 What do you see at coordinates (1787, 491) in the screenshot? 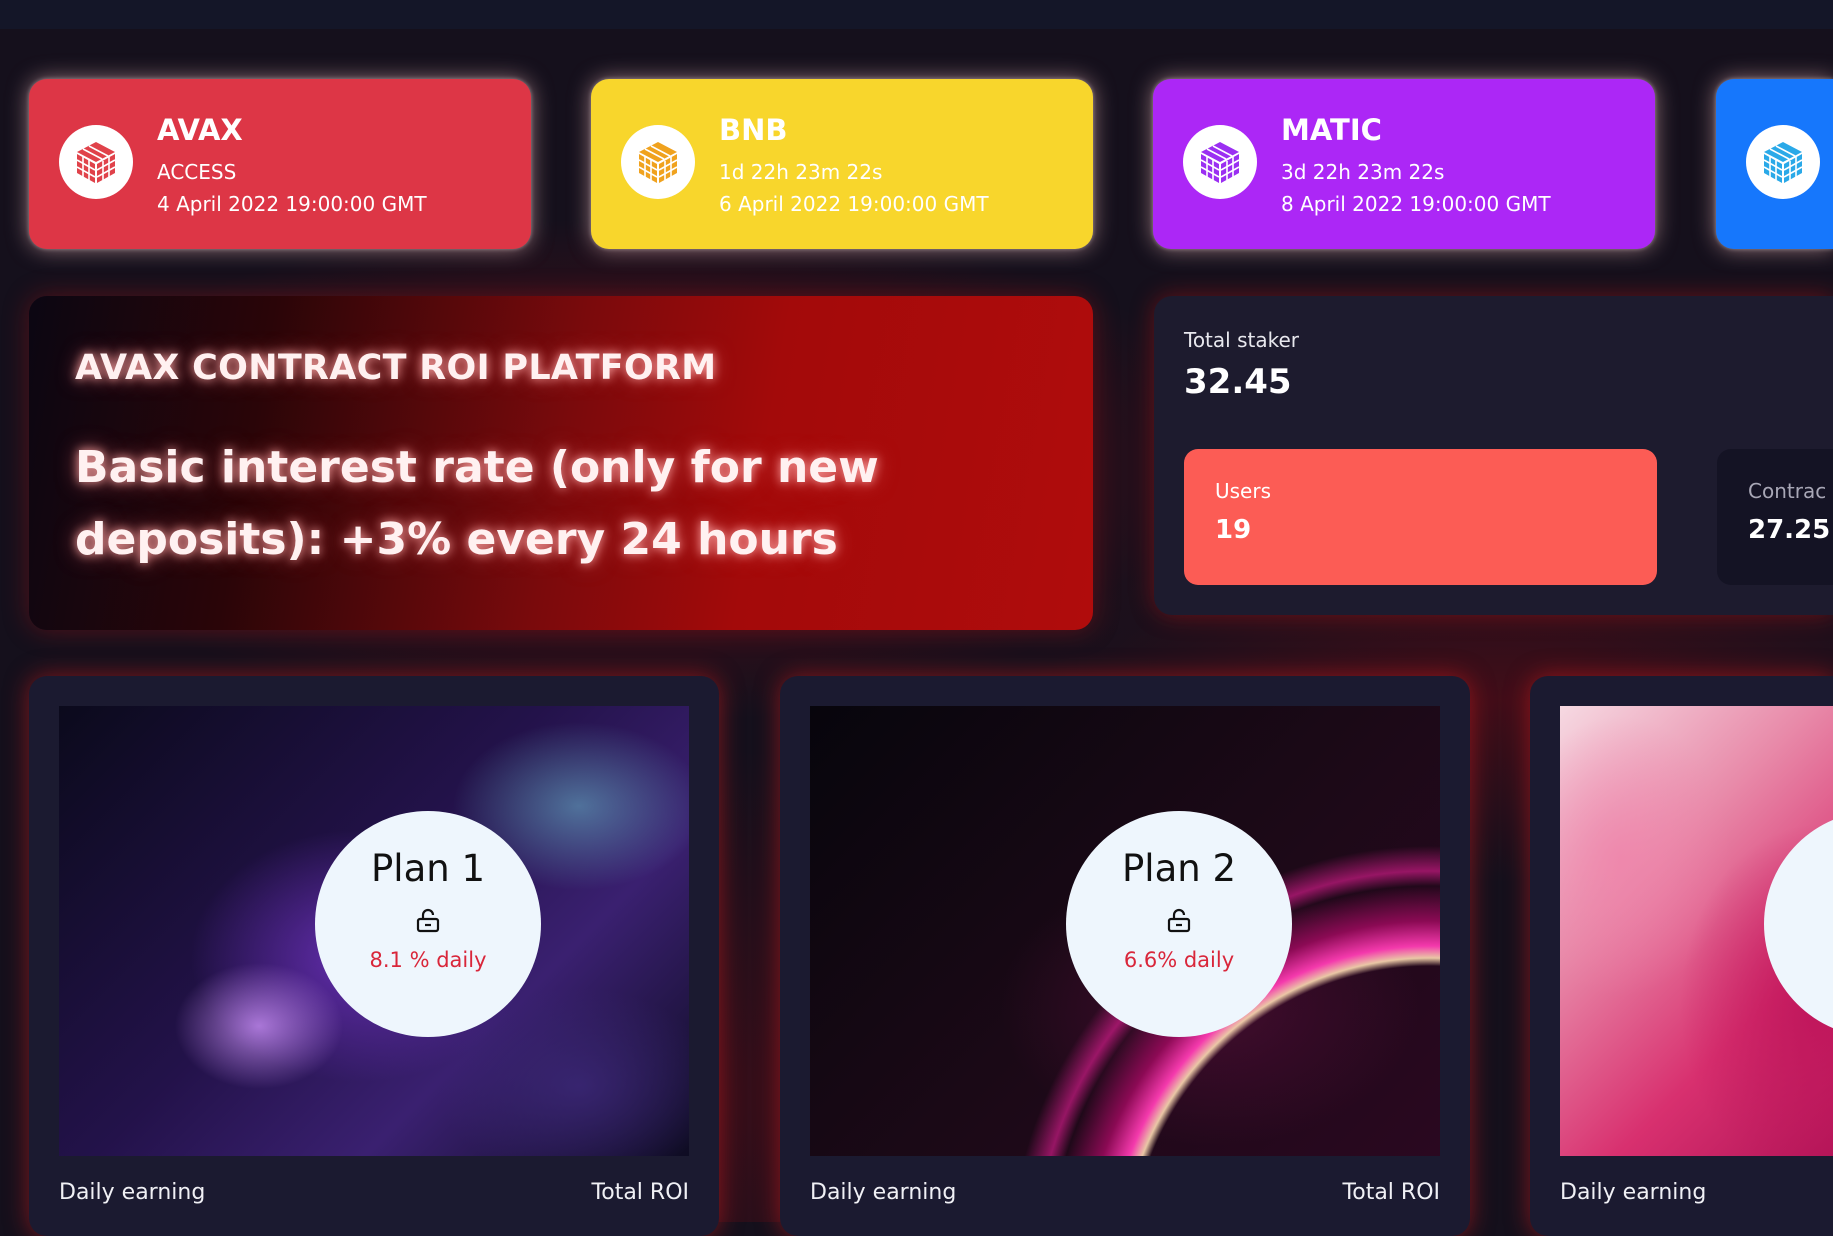
I see `contract-label: Contrac` at bounding box center [1787, 491].